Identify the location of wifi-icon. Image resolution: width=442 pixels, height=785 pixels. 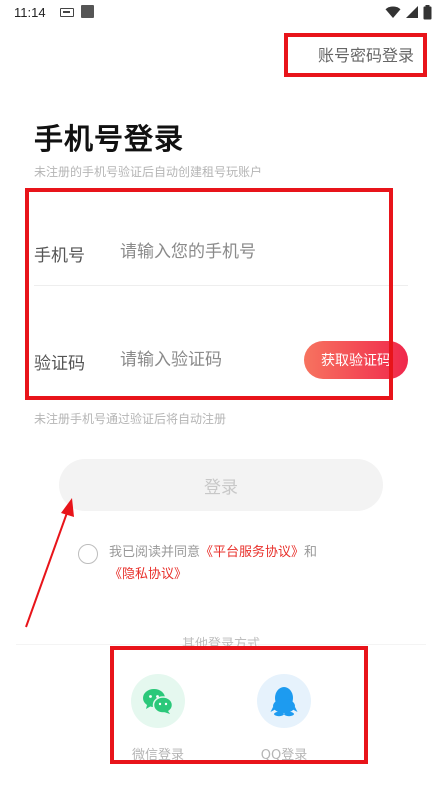
(393, 12).